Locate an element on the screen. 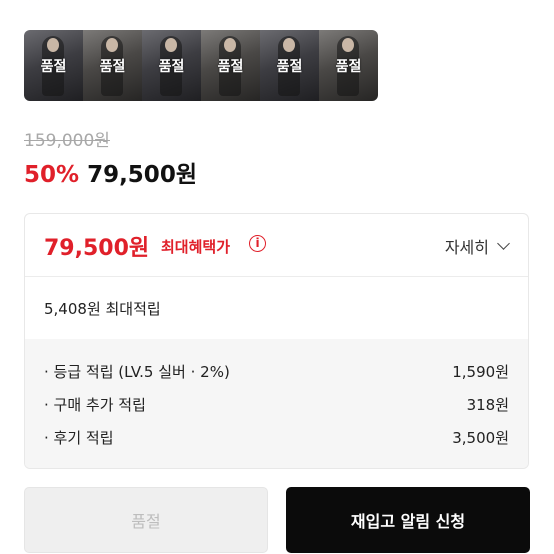 The width and height of the screenshot is (554, 554). soldout-button: 품절 is located at coordinates (146, 520).